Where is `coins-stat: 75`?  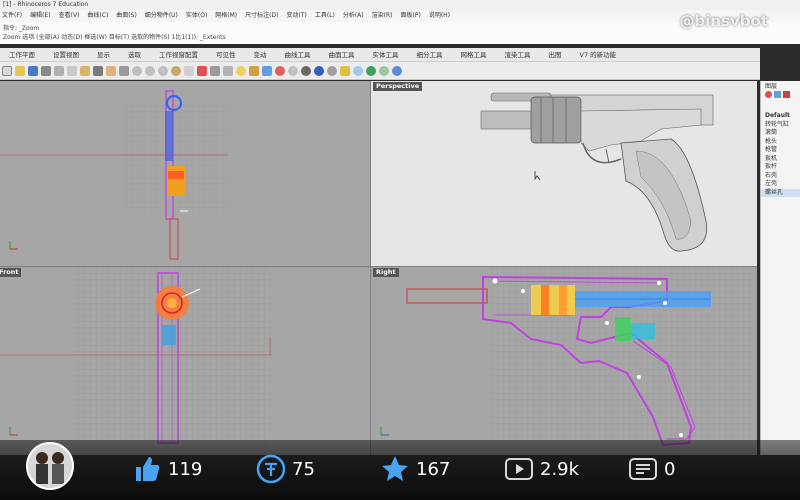 coins-stat: 75 is located at coordinates (285, 469).